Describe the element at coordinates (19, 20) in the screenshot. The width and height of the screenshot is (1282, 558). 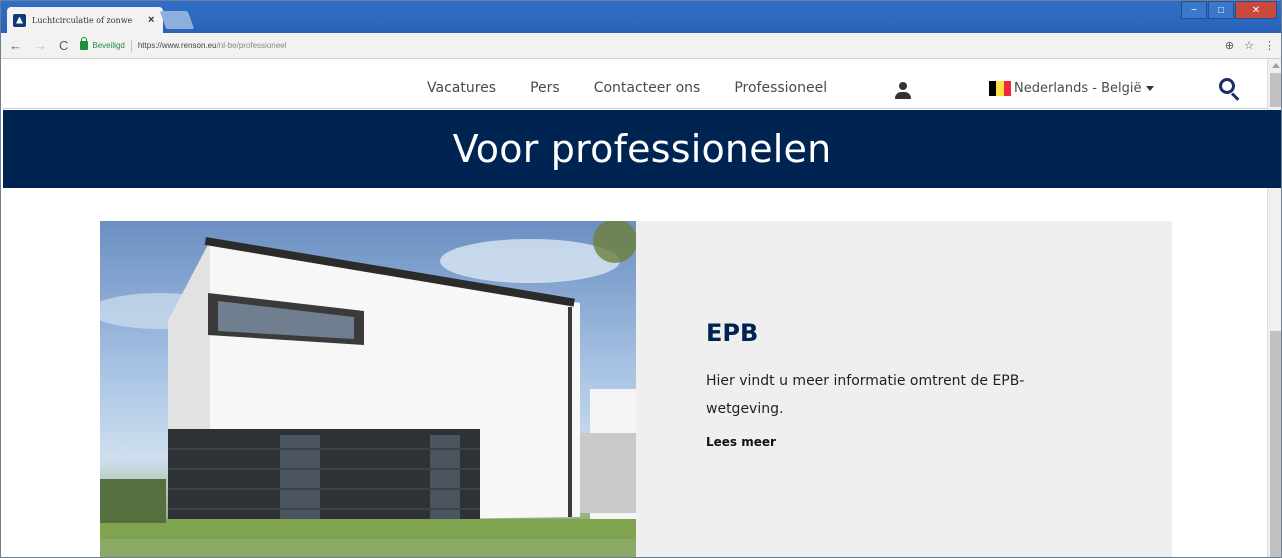
I see `favicon-icon` at that location.